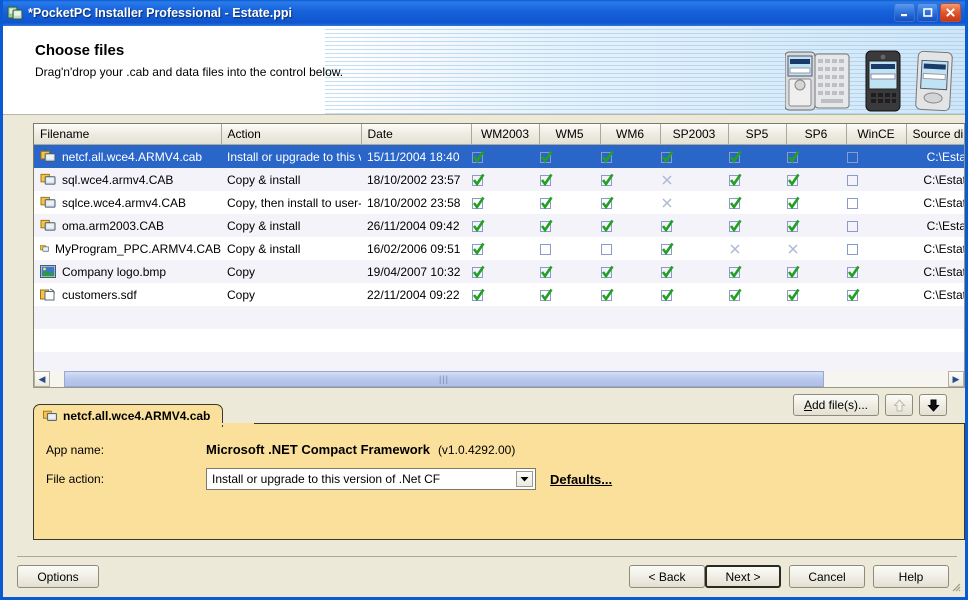 The image size is (968, 600). Describe the element at coordinates (757, 134) in the screenshot. I see `column-header-sp5: SP5` at that location.